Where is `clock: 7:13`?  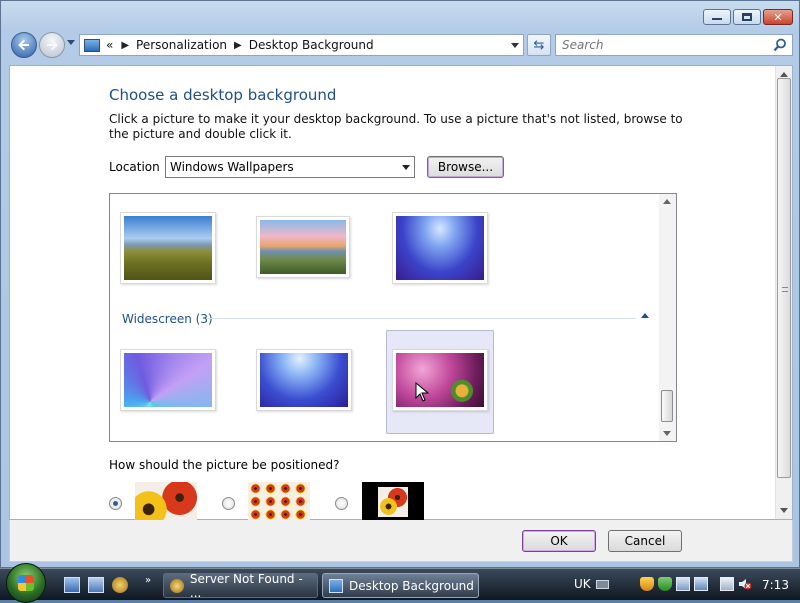
clock: 7:13 is located at coordinates (775, 585).